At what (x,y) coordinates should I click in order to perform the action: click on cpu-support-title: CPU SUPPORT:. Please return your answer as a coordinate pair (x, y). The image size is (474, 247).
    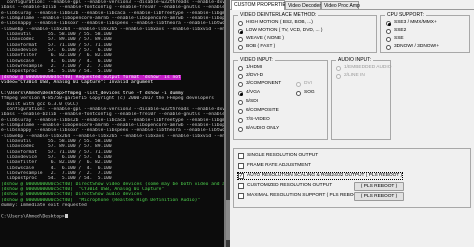
    Looking at the image, I should click on (405, 15).